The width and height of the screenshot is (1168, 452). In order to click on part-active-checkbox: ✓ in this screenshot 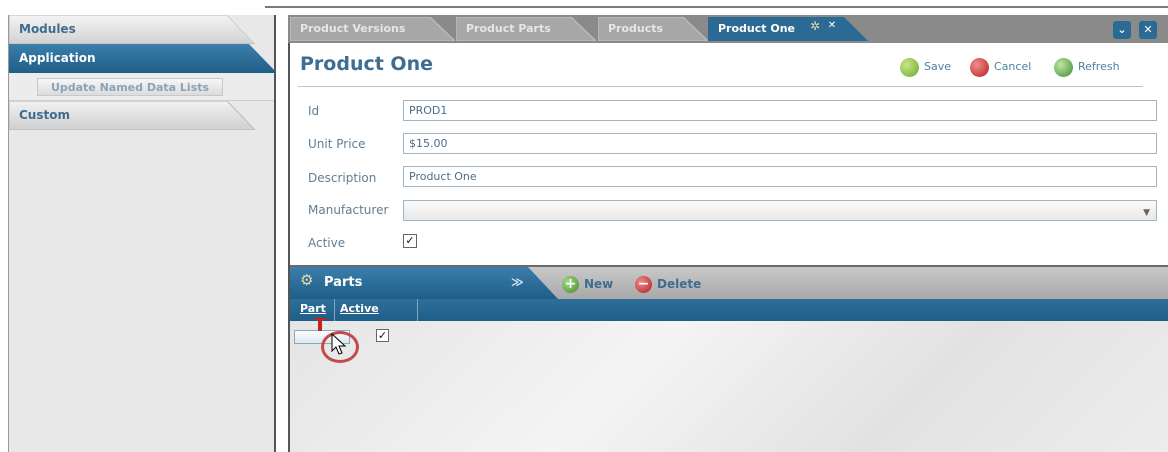, I will do `click(382, 335)`.